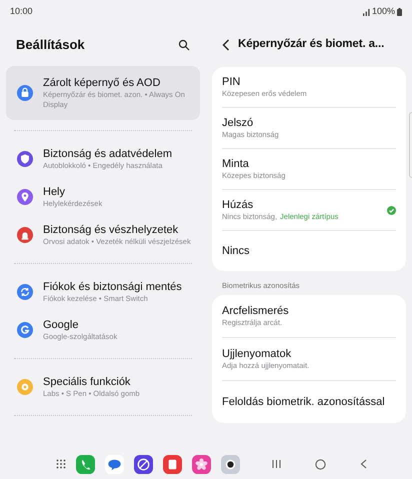  What do you see at coordinates (21, 11) in the screenshot?
I see `status-time: 10:00` at bounding box center [21, 11].